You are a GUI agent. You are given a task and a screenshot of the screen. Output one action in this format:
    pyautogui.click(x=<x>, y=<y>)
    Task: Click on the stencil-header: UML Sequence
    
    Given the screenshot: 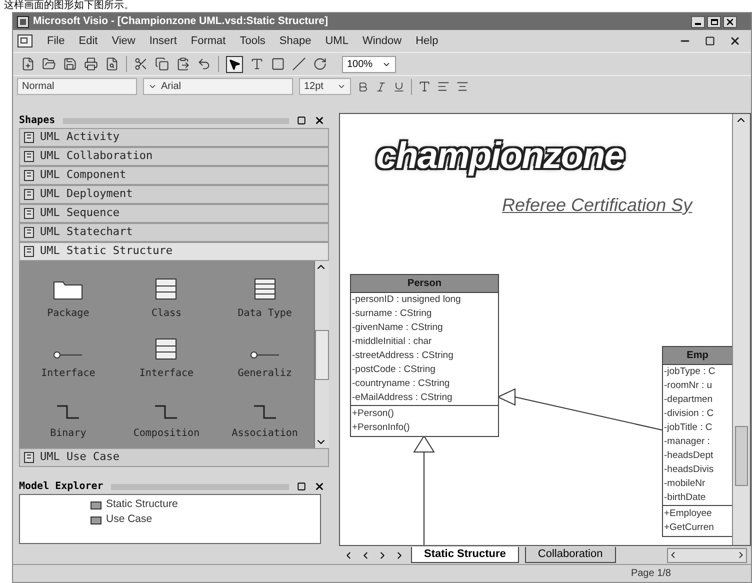 What is the action you would take?
    pyautogui.click(x=174, y=213)
    